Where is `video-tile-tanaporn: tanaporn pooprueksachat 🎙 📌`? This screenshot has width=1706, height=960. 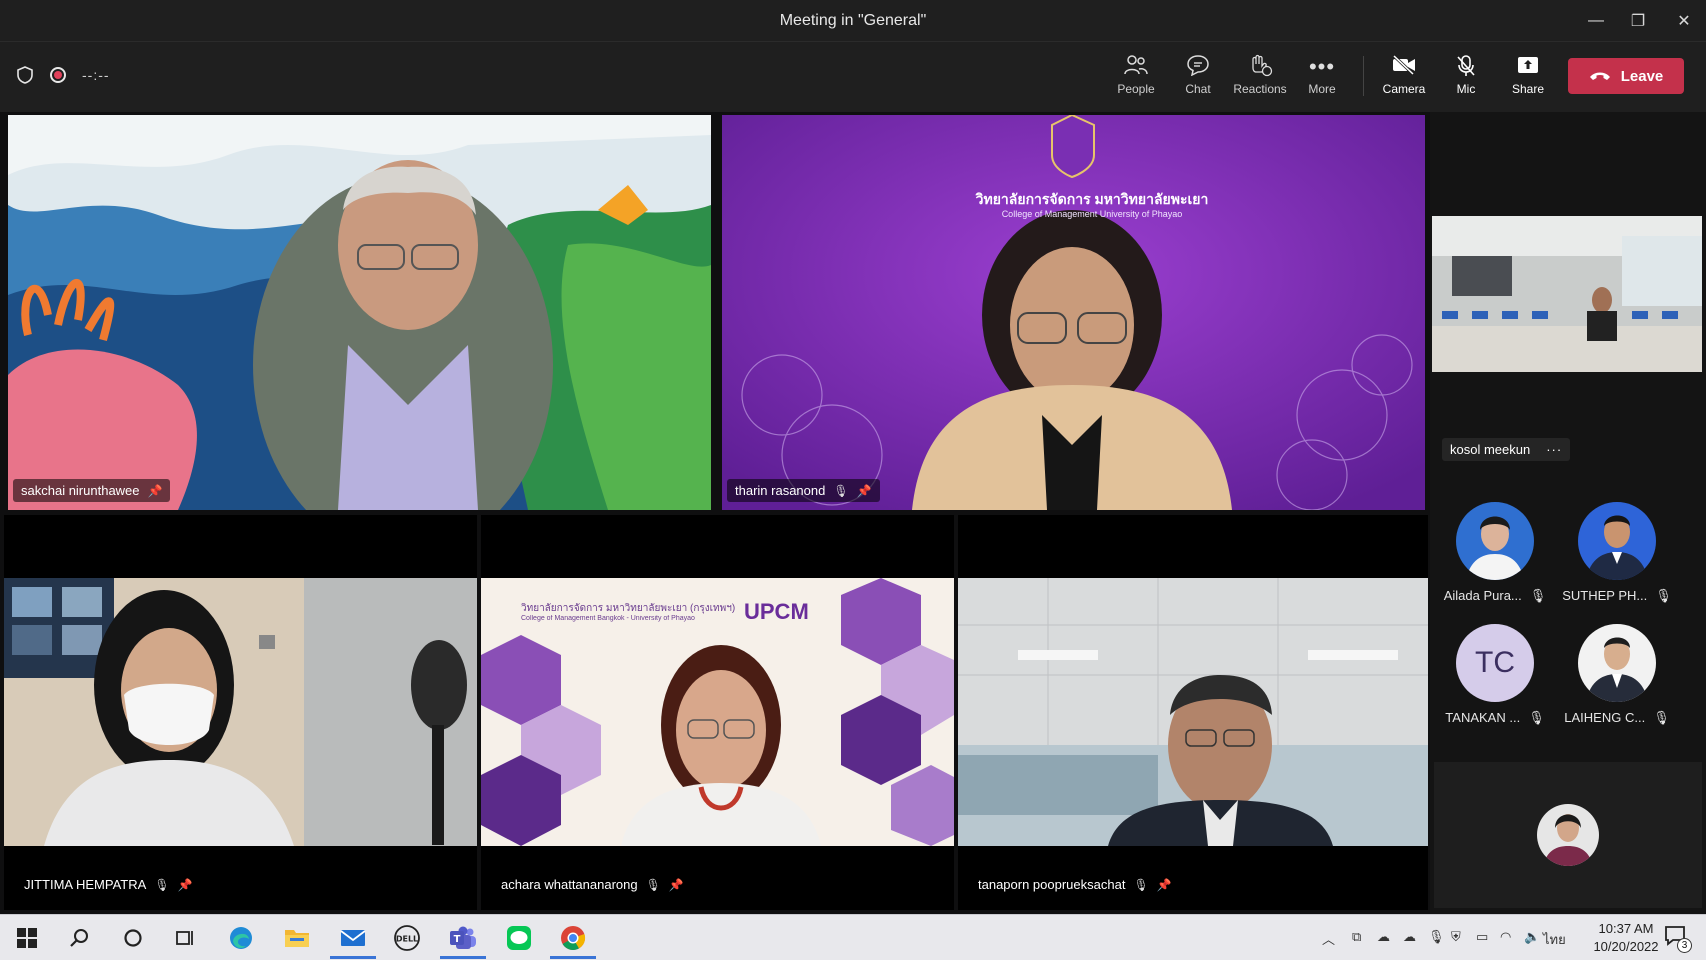 video-tile-tanaporn: tanaporn pooprueksachat 🎙 📌 is located at coordinates (1193, 712).